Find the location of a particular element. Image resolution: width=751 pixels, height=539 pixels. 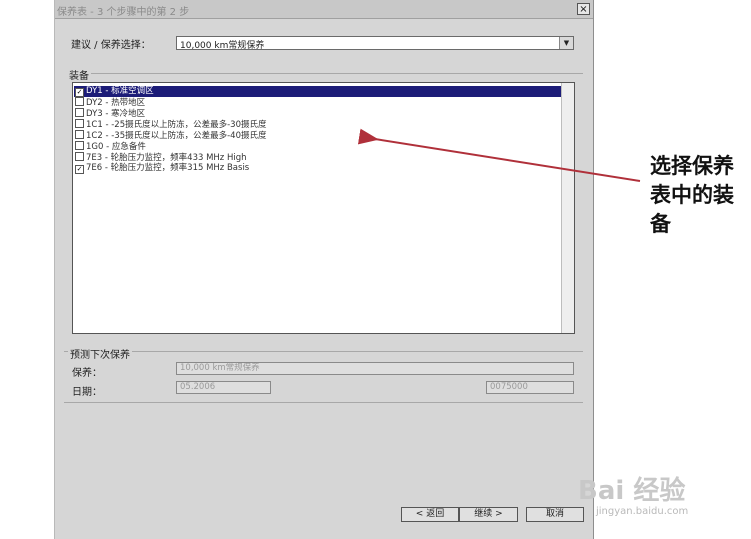

suggestion-dropdown: 10,000 km常规保养 ▼ is located at coordinates (375, 43).